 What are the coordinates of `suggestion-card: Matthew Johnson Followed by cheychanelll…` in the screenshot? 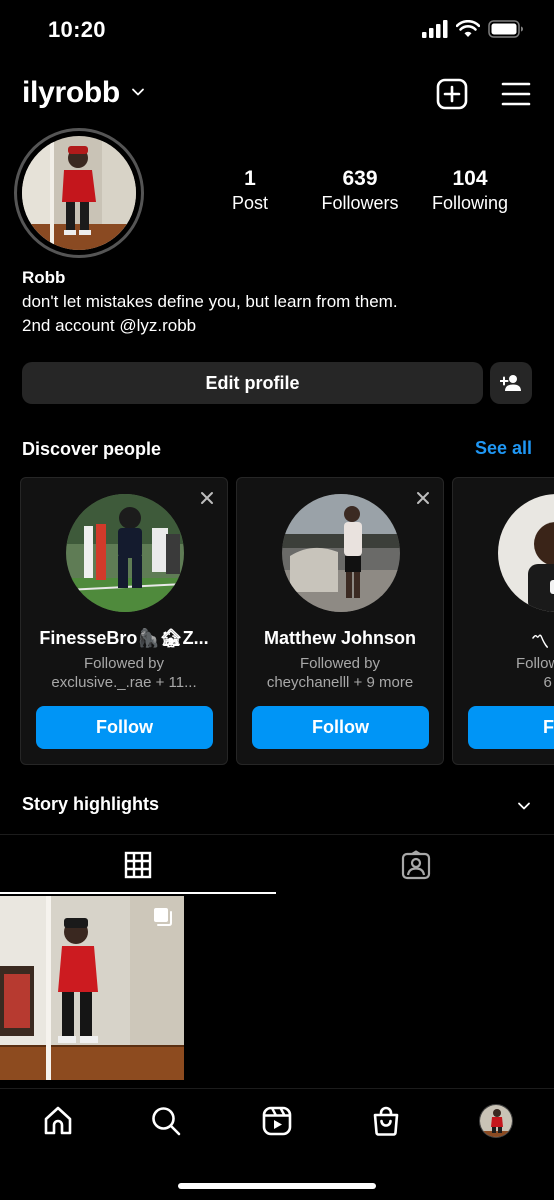 It's located at (340, 621).